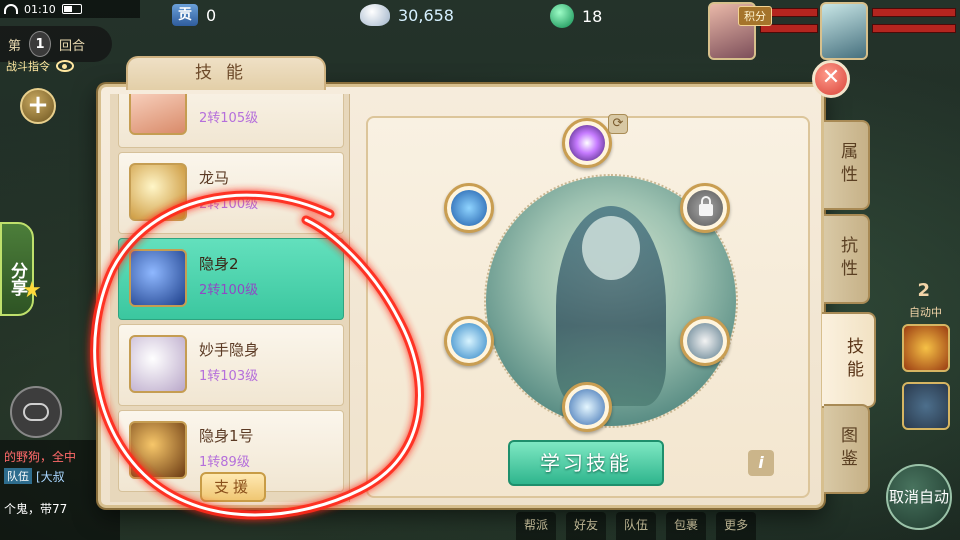 This screenshot has width=960, height=540. What do you see at coordinates (28, 66) in the screenshot?
I see `battle-command-label: 战斗指令` at bounding box center [28, 66].